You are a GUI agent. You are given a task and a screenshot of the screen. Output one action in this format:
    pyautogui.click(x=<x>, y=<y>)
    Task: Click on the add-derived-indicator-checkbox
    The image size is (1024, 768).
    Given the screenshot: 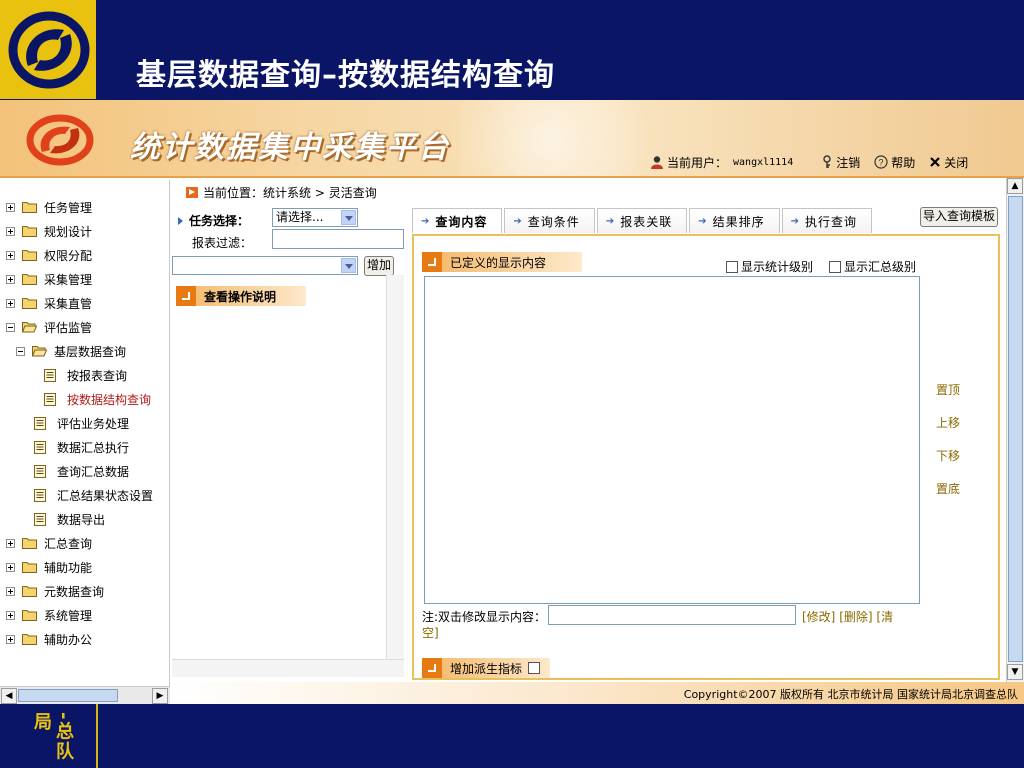 What is the action you would take?
    pyautogui.click(x=534, y=668)
    